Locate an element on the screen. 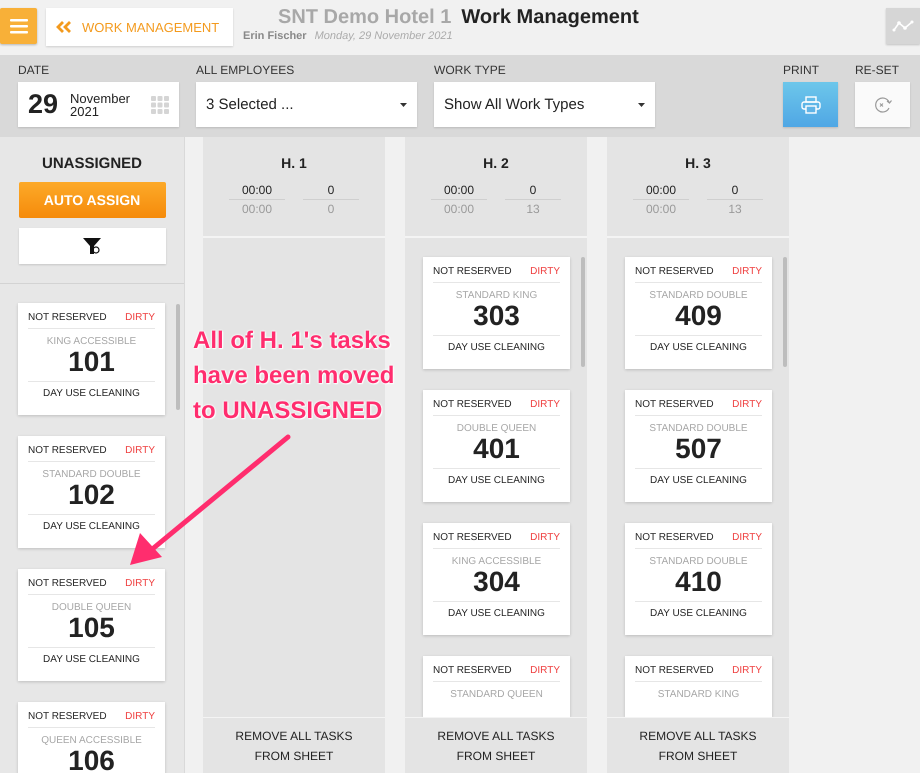  task-card: NOT RESERVED DIRTY STANDARD DOUBLE 410 DAY USE CLEANING is located at coordinates (698, 579).